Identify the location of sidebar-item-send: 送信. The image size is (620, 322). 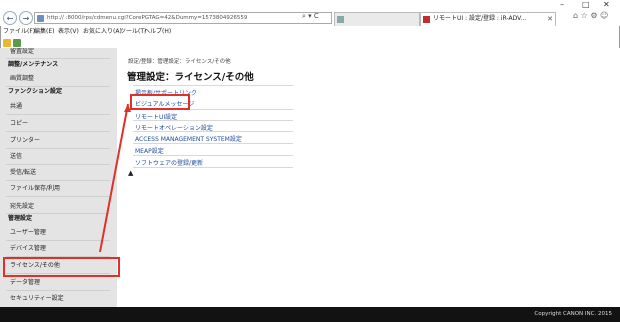
(58, 156).